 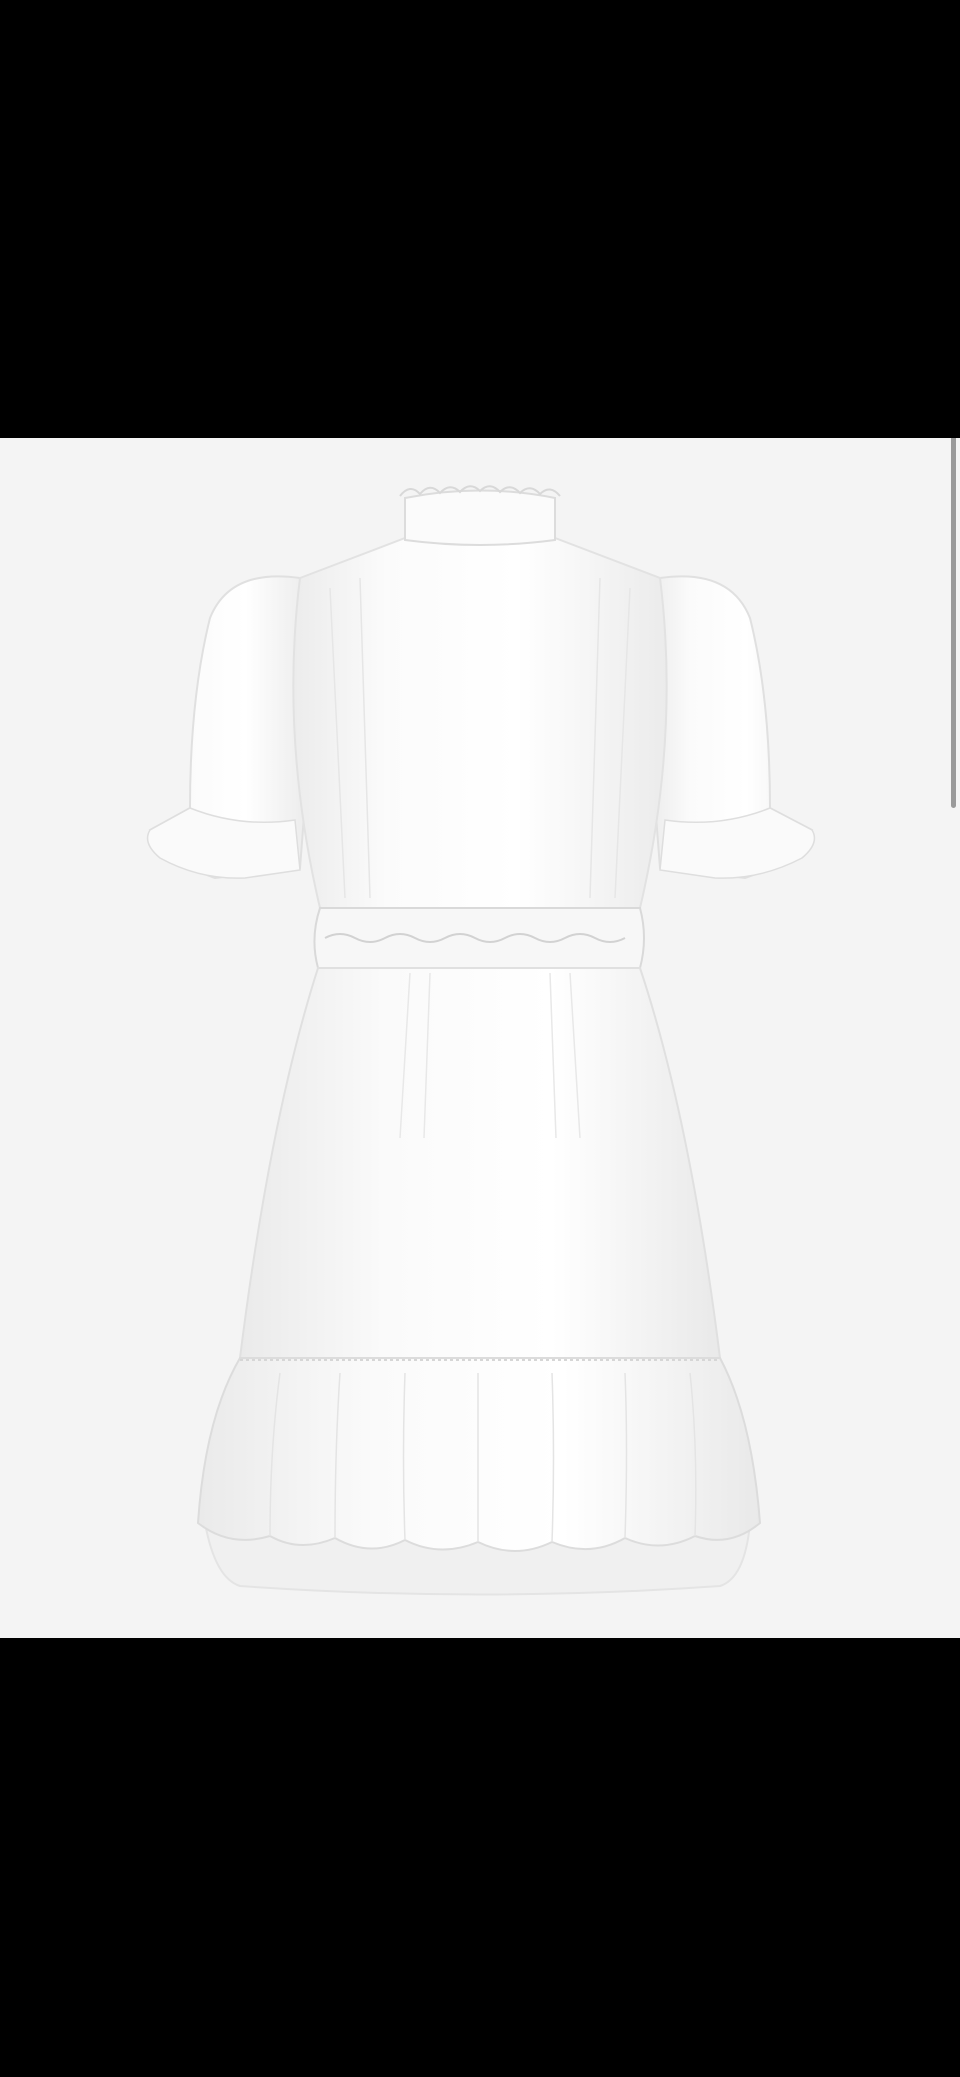 What do you see at coordinates (480, 723) in the screenshot?
I see `bodice` at bounding box center [480, 723].